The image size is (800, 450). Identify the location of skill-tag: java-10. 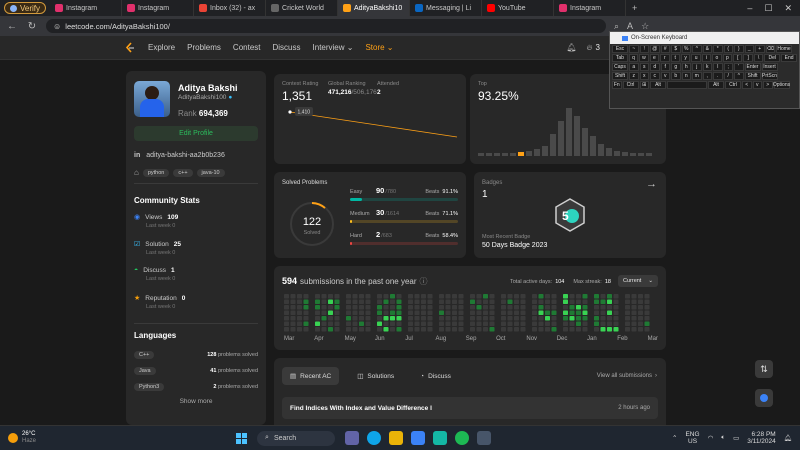
(210, 172).